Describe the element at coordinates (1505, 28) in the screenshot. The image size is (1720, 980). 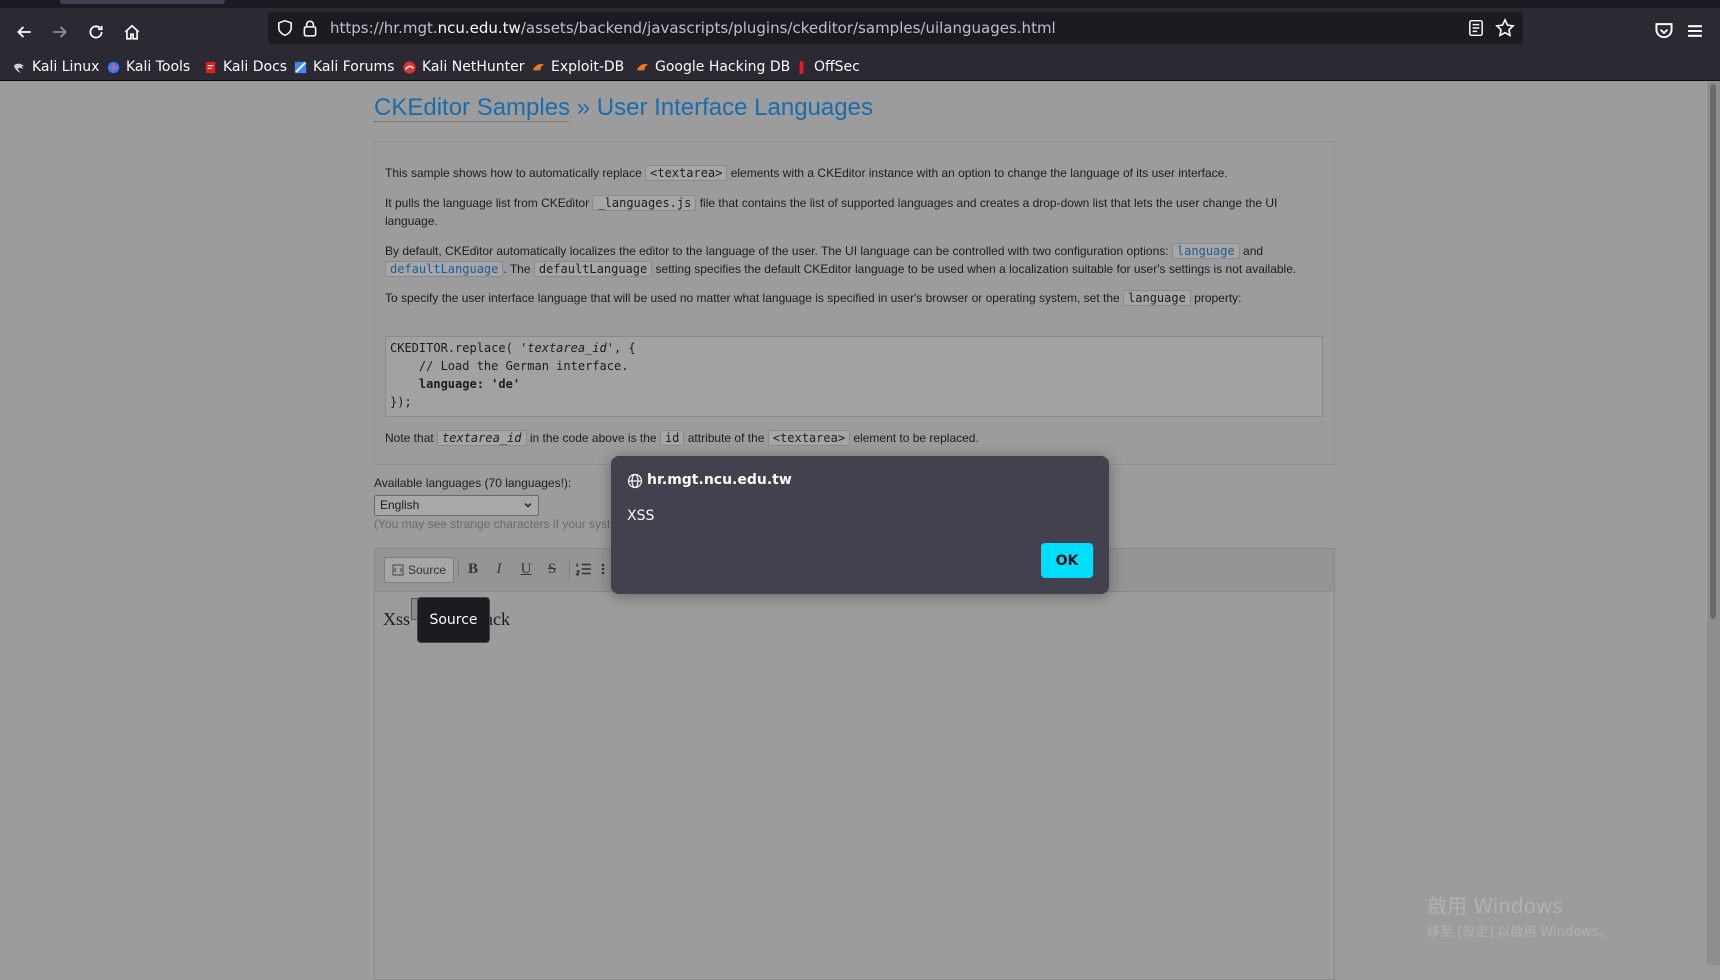
I see `bookmark-star-icon` at that location.